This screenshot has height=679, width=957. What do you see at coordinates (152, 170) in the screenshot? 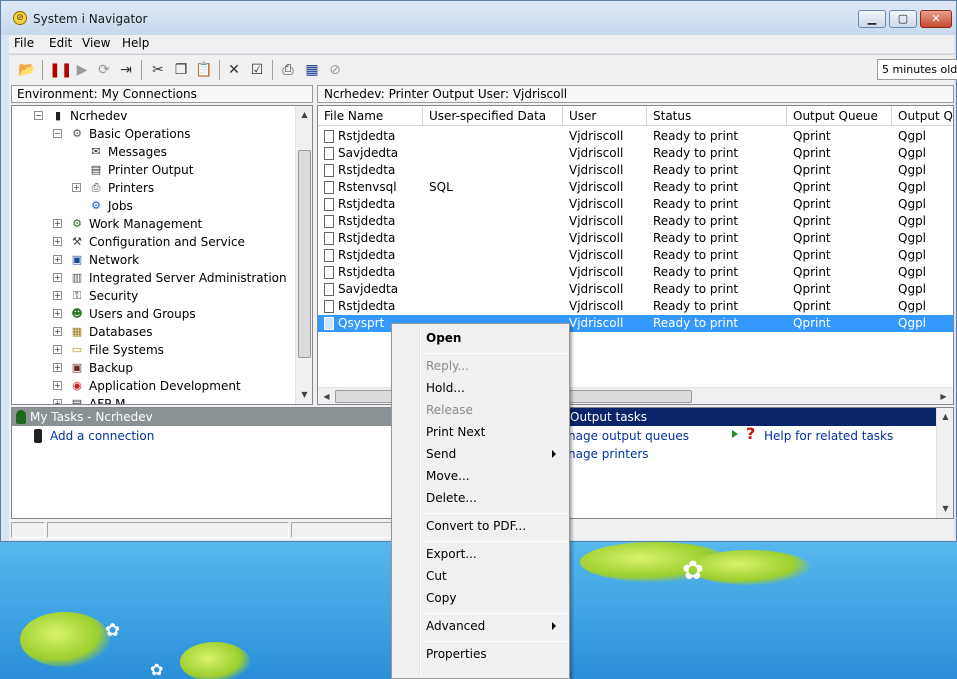
I see `tree-item: ▤ Printer Output` at bounding box center [152, 170].